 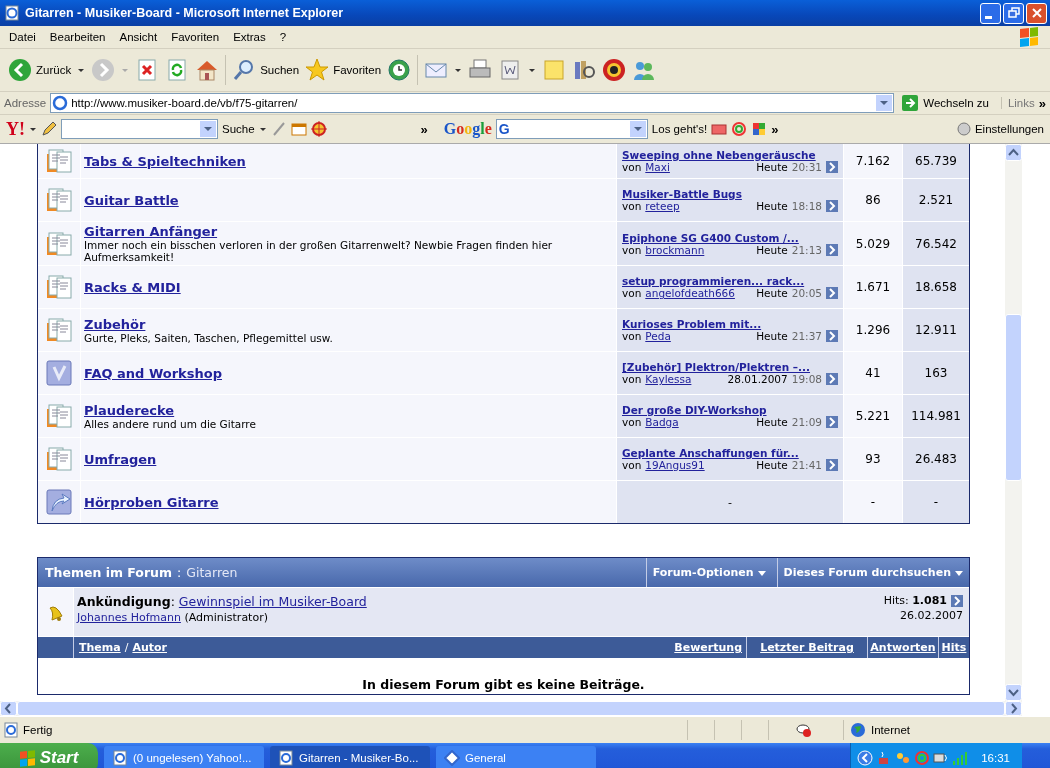 I want to click on restore-button, so click(x=1013, y=13).